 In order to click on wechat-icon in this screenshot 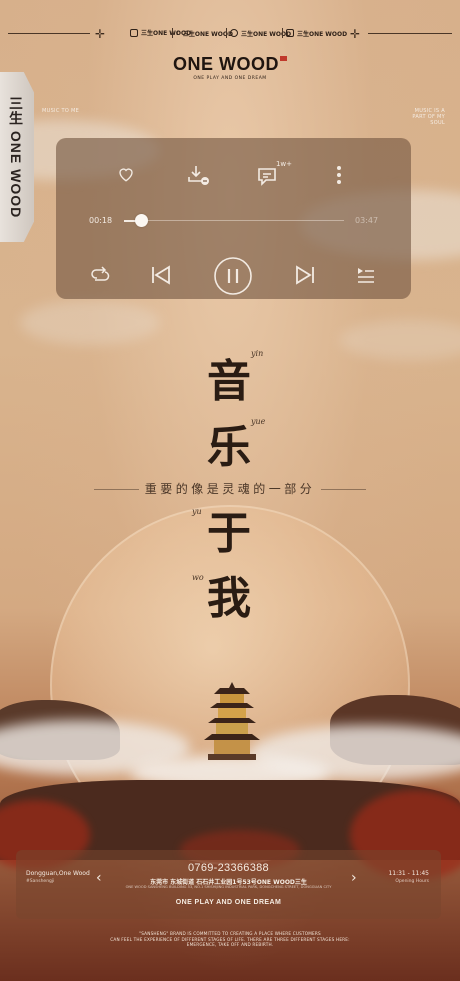, I will do `click(234, 33)`.